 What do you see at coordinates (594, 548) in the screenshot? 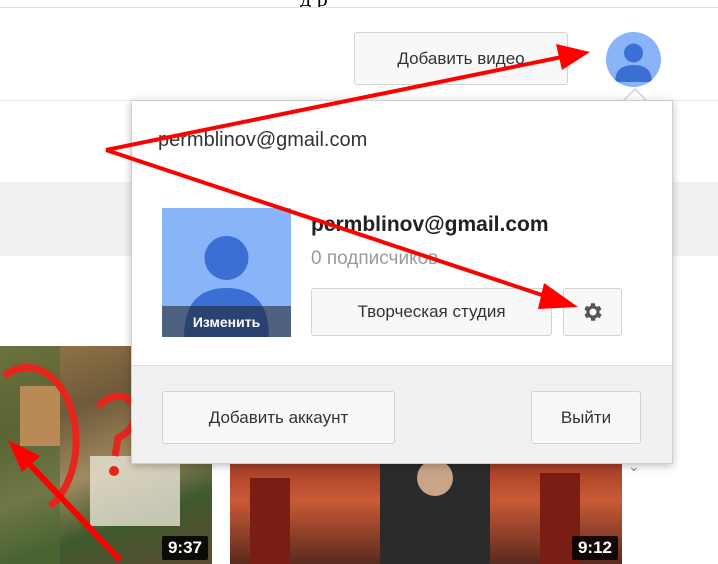
I see `video-duration-badge: 9:12` at bounding box center [594, 548].